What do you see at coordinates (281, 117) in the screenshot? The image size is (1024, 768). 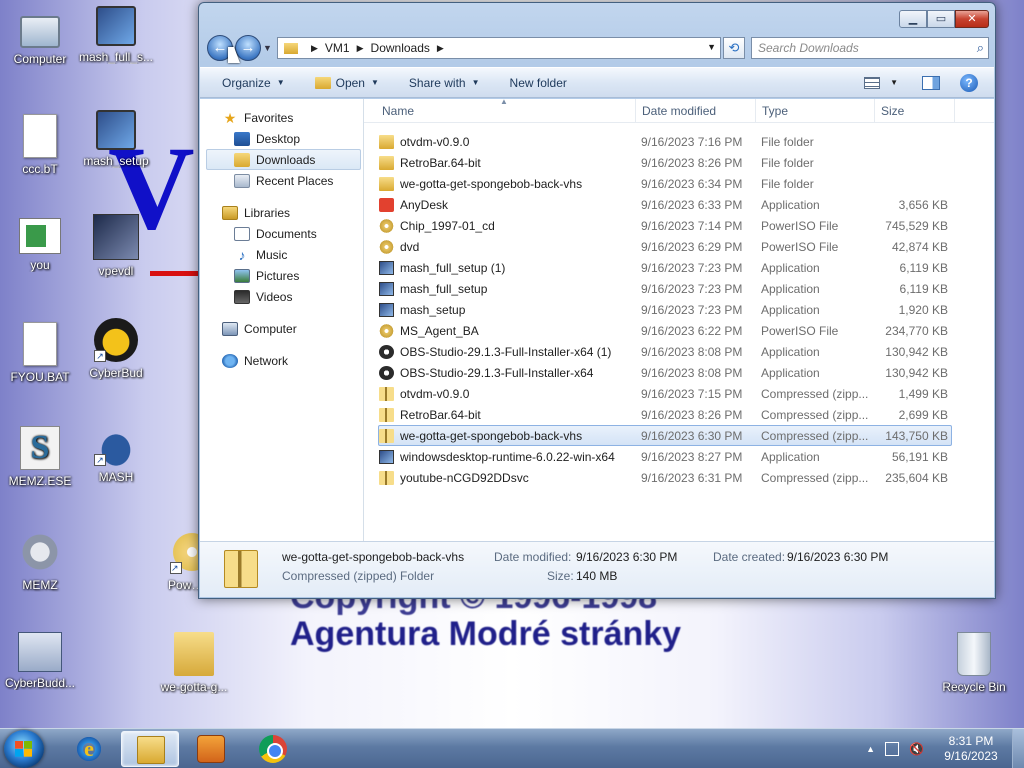 I see `nav-favorites: ★ Favorites` at bounding box center [281, 117].